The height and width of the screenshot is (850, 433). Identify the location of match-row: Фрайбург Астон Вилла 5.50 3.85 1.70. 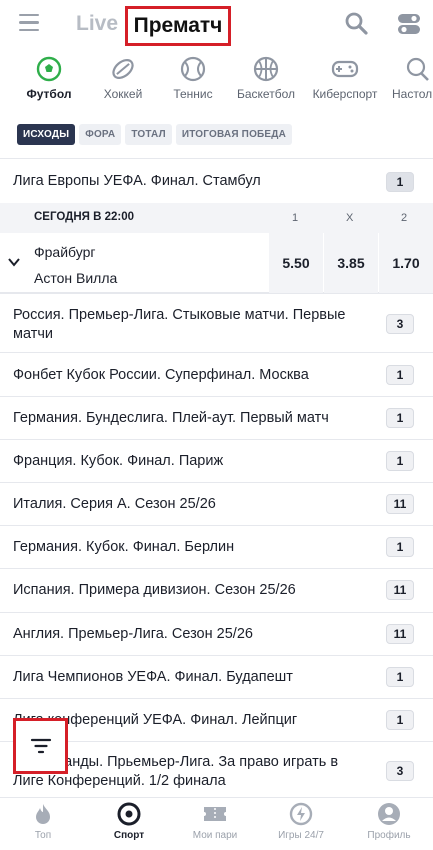
(216, 263).